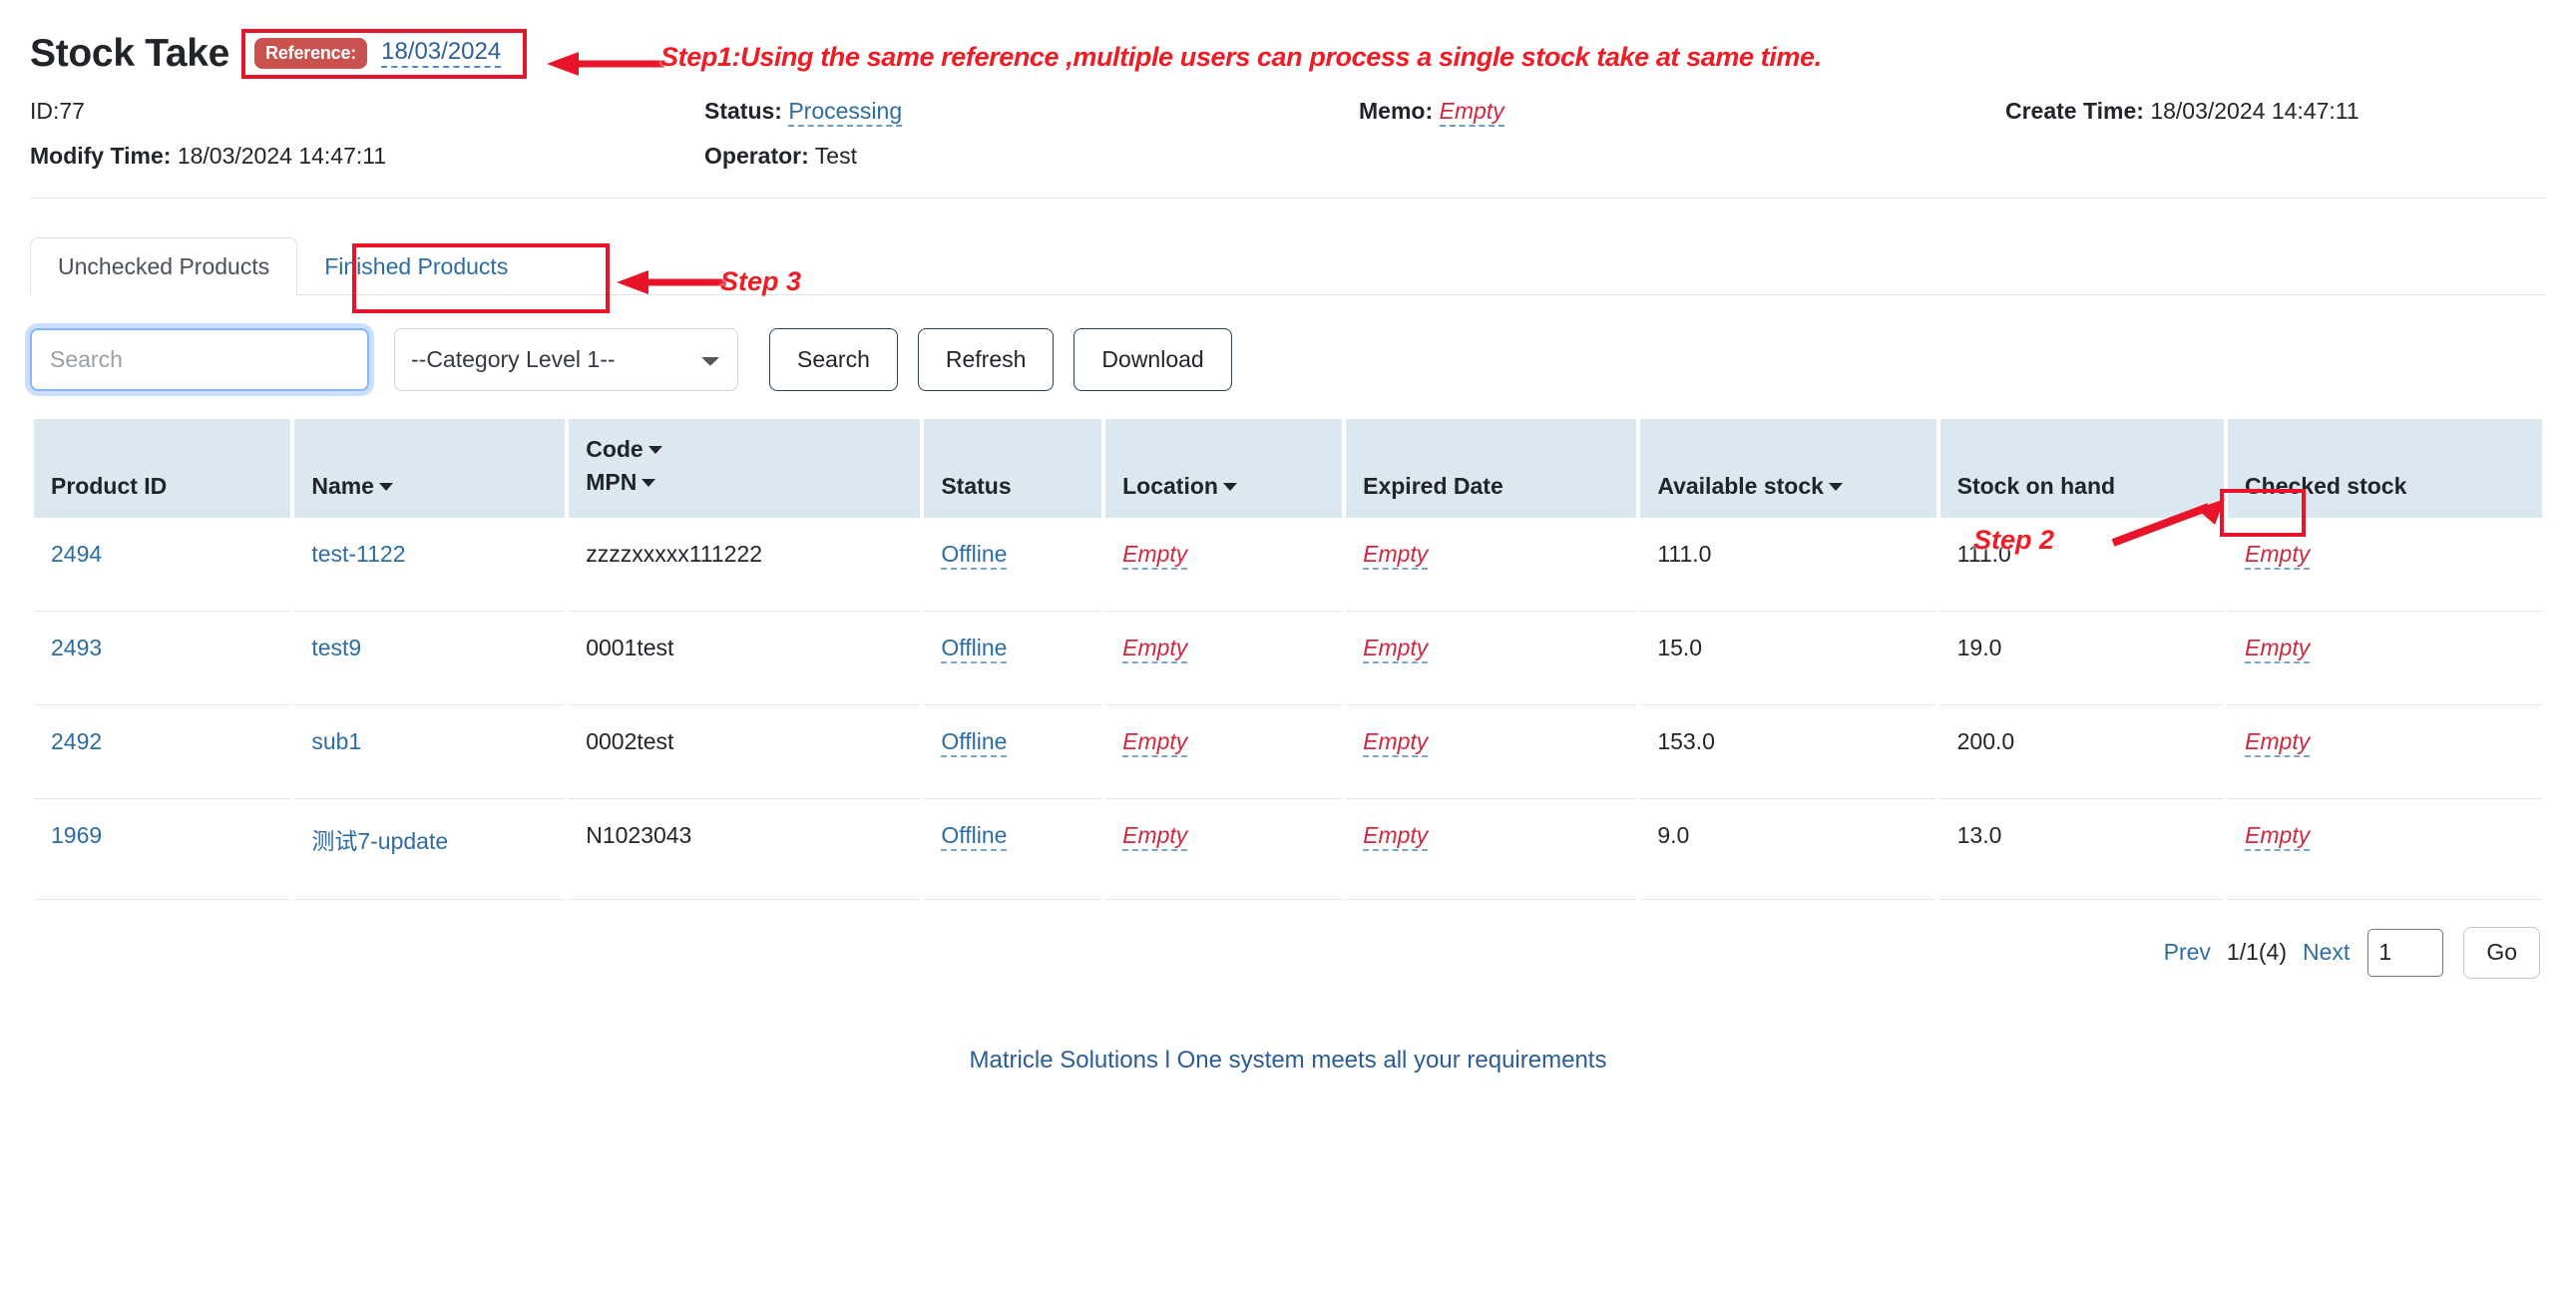 Image resolution: width=2576 pixels, height=1303 pixels. I want to click on col-checked-stock: Checked stock, so click(2385, 468).